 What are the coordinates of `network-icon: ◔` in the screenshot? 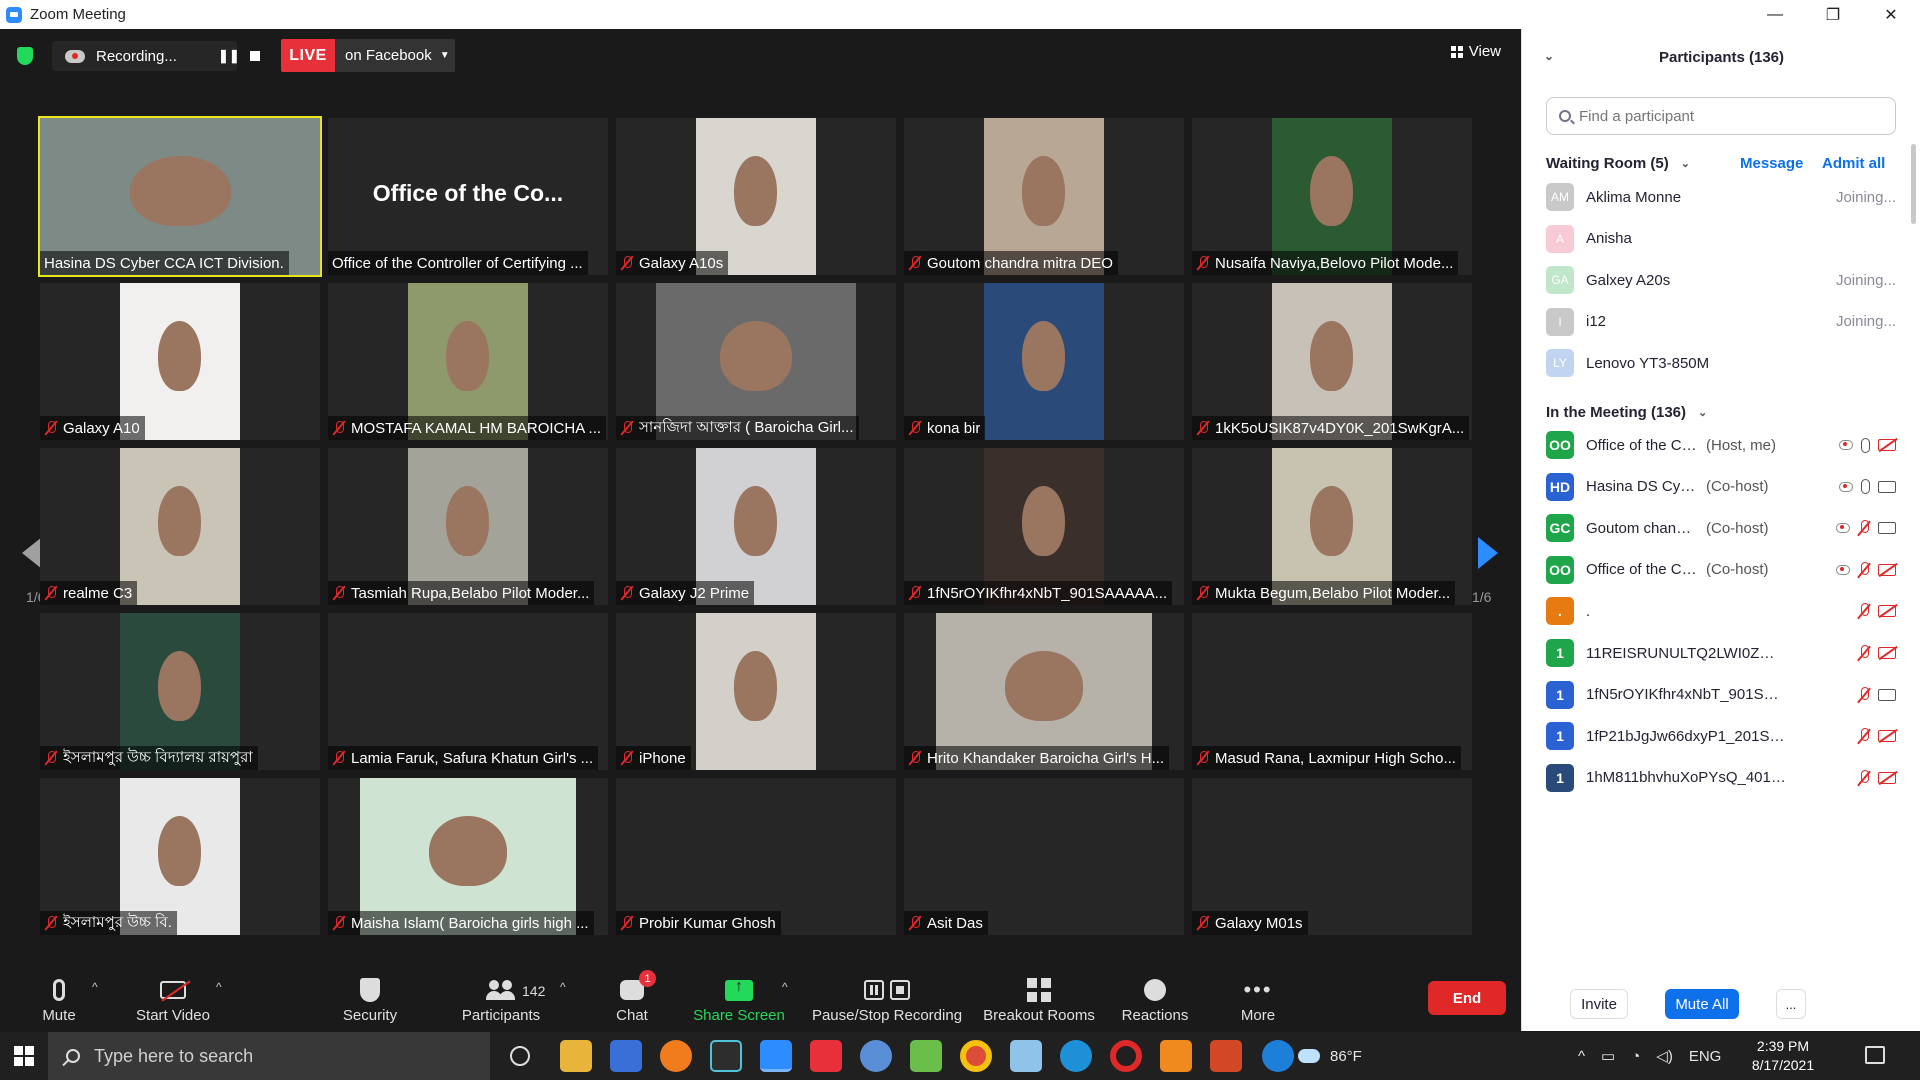 It's located at (1635, 1056).